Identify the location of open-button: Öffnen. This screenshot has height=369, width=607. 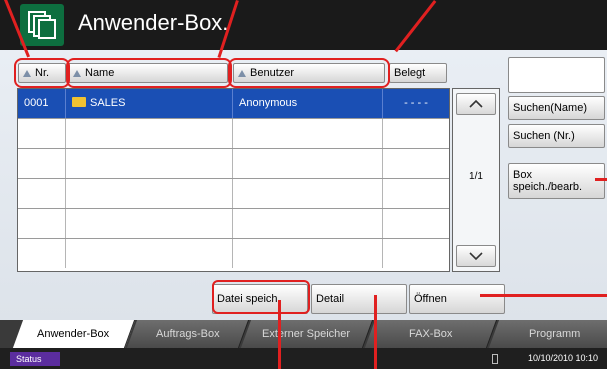
(457, 299).